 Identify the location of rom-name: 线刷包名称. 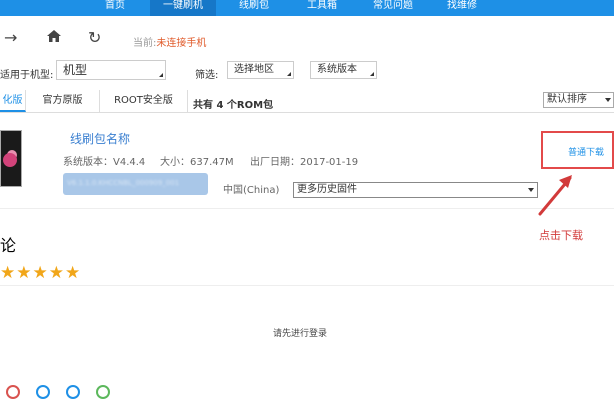
(100, 138).